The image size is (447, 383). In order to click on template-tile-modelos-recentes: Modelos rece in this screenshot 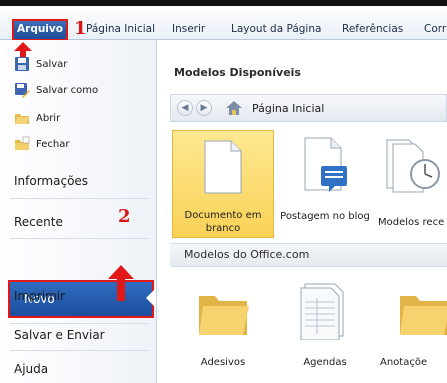, I will do `click(410, 184)`.